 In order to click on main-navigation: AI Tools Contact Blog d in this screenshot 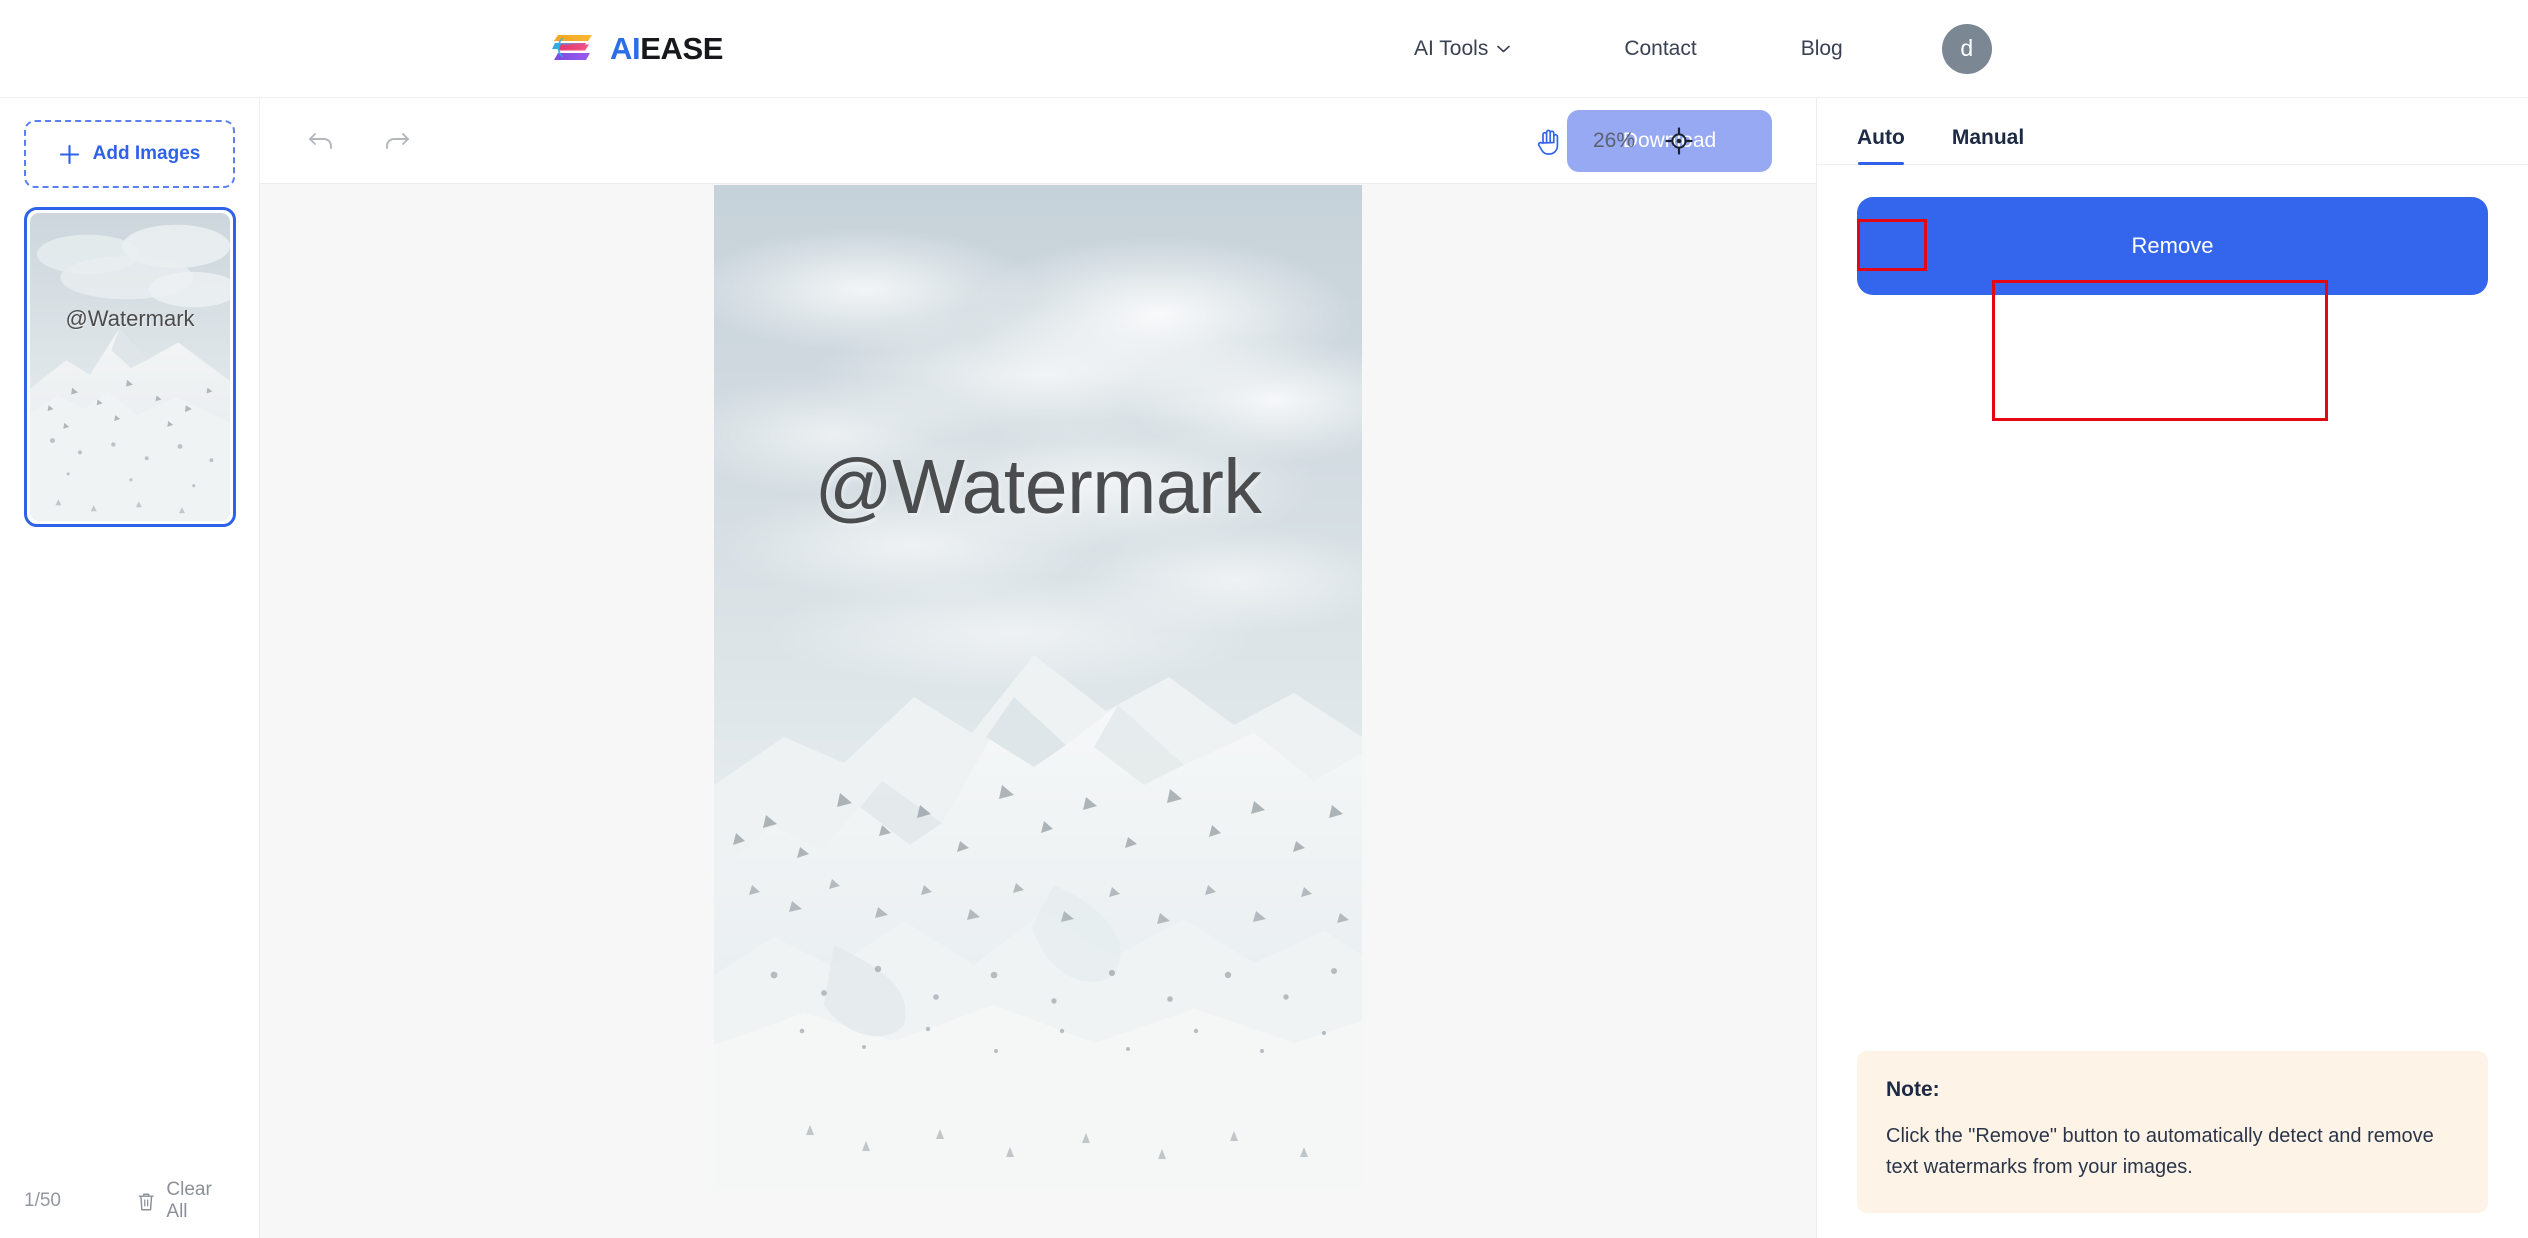, I will do `click(1703, 48)`.